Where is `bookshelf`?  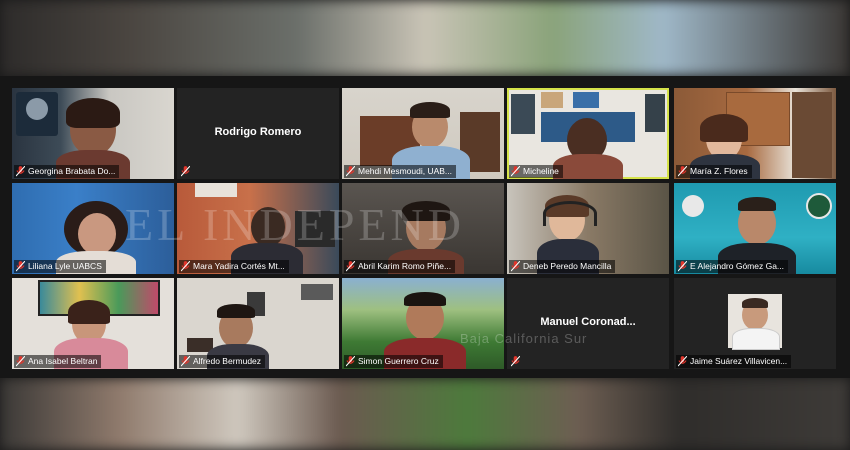 bookshelf is located at coordinates (812, 135).